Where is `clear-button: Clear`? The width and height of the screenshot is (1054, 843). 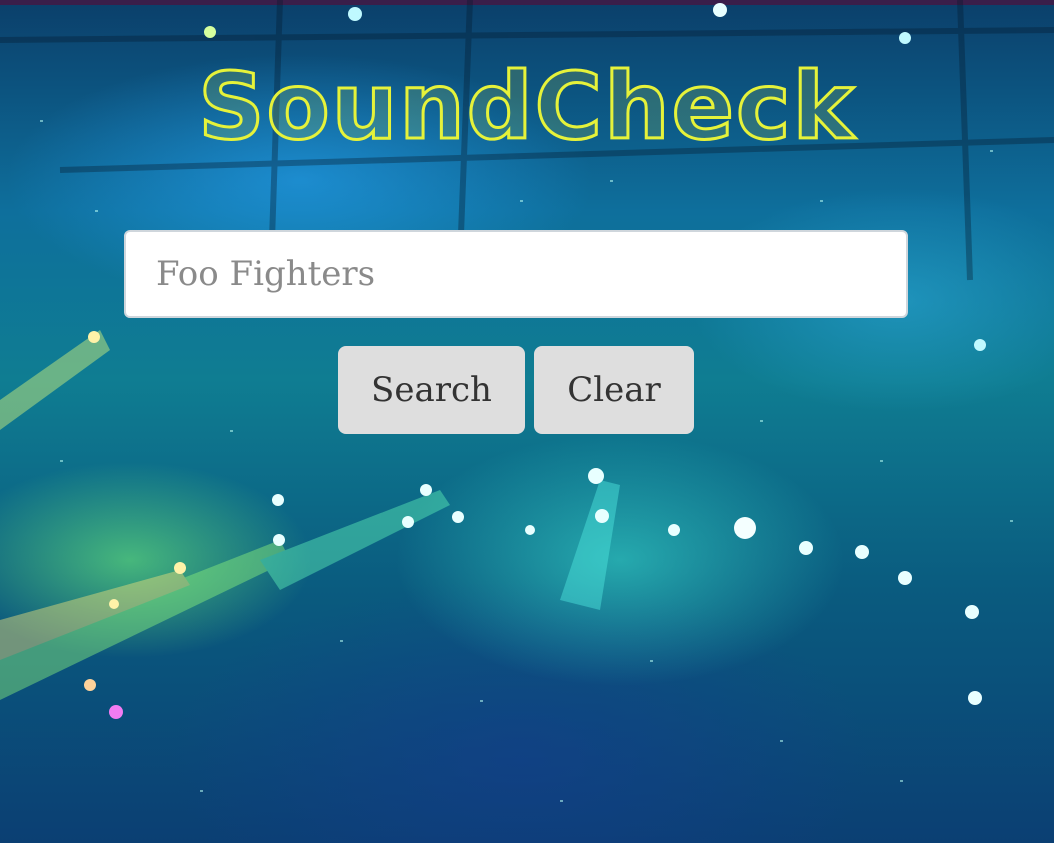
clear-button: Clear is located at coordinates (614, 390).